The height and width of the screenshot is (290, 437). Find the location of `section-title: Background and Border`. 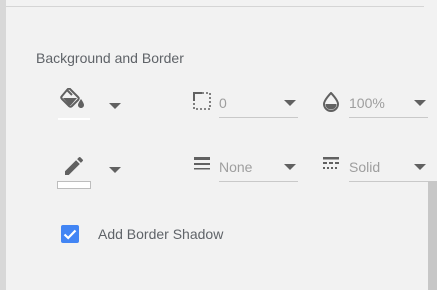

section-title: Background and Border is located at coordinates (110, 58).